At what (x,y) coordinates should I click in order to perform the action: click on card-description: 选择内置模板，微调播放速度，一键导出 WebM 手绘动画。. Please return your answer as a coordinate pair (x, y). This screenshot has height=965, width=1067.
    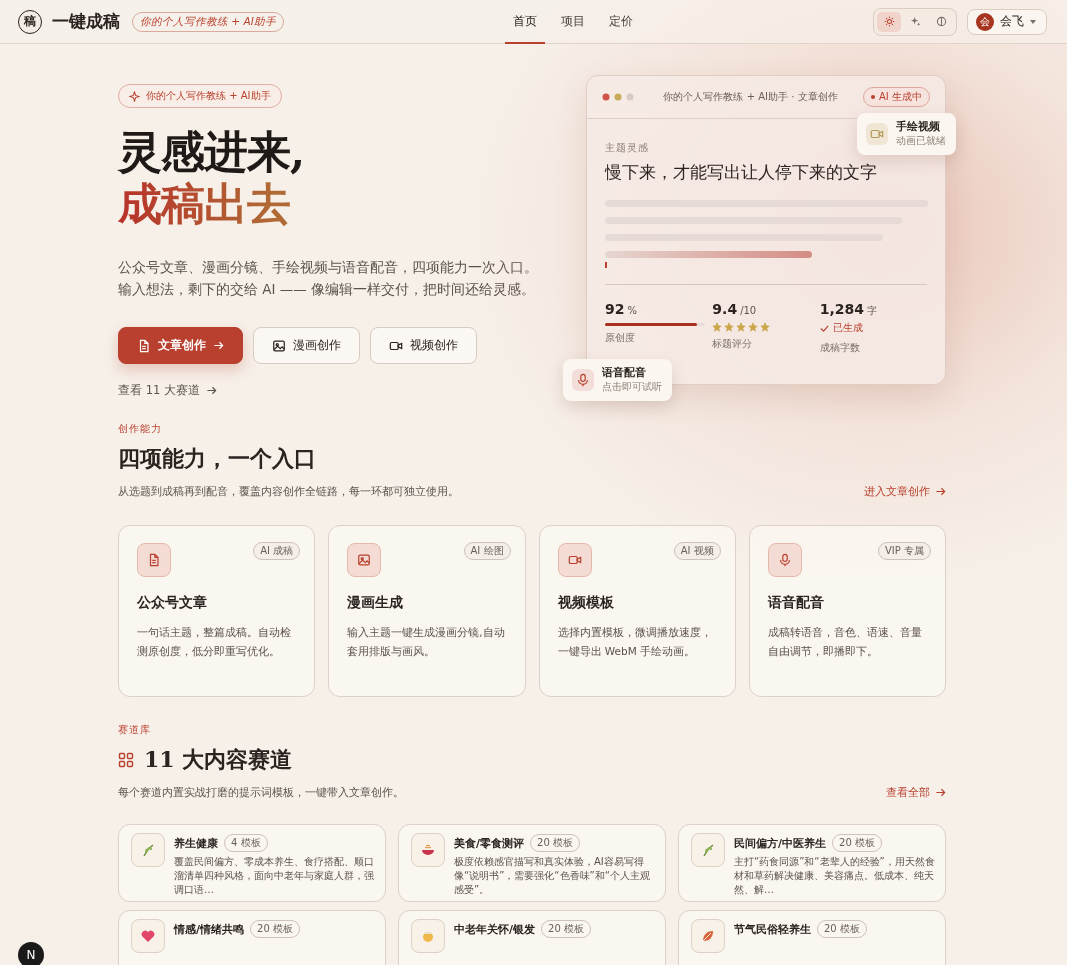
    Looking at the image, I should click on (635, 642).